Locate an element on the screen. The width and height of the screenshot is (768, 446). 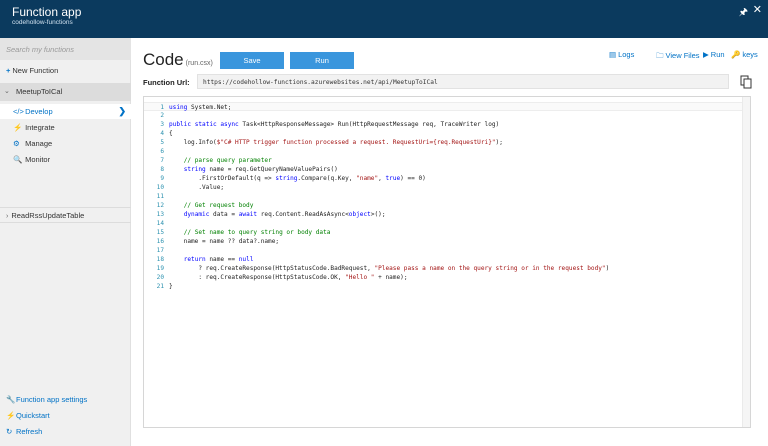
line-number: 12 is located at coordinates (160, 205).